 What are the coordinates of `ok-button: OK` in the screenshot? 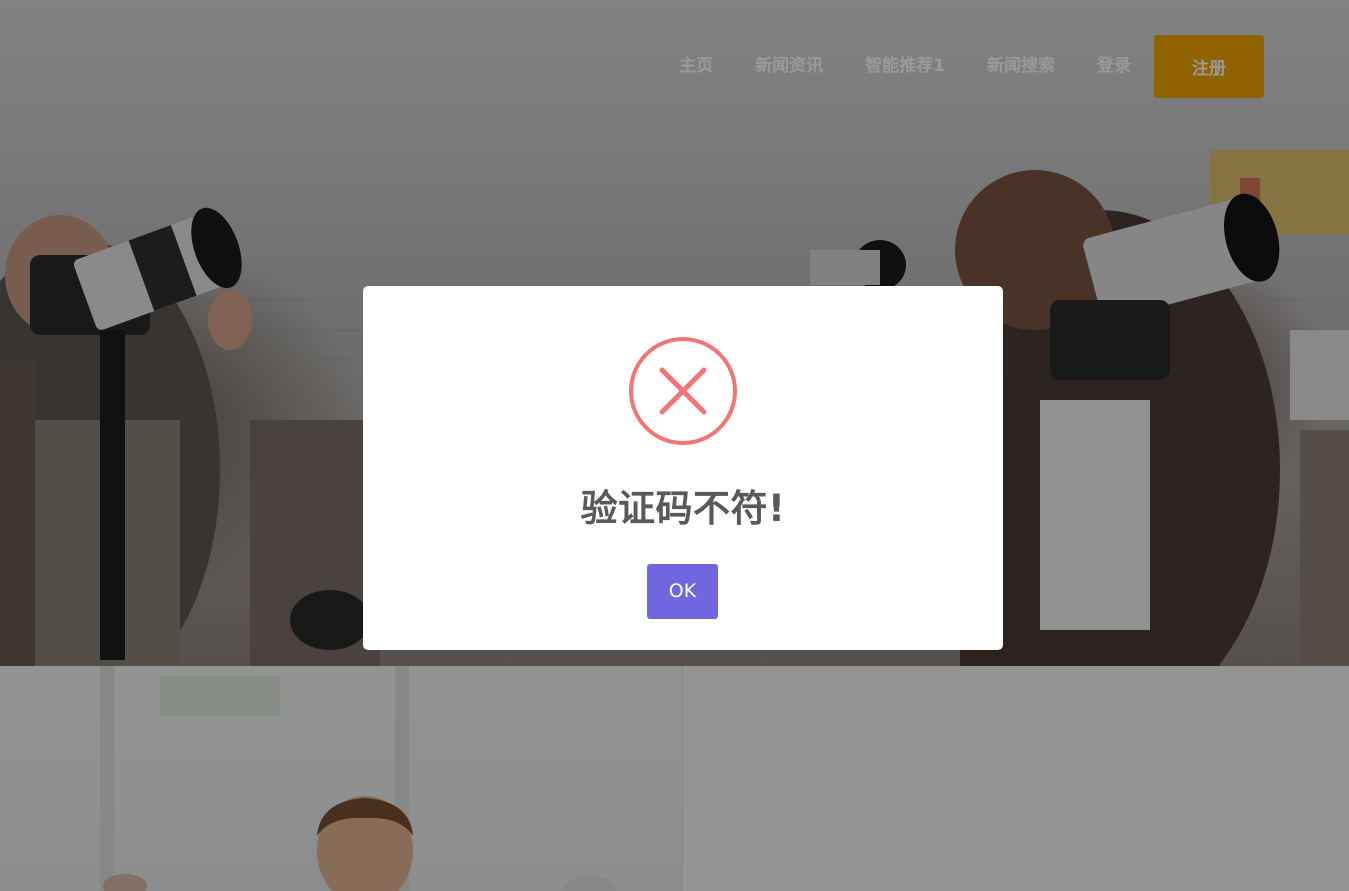 It's located at (682, 591).